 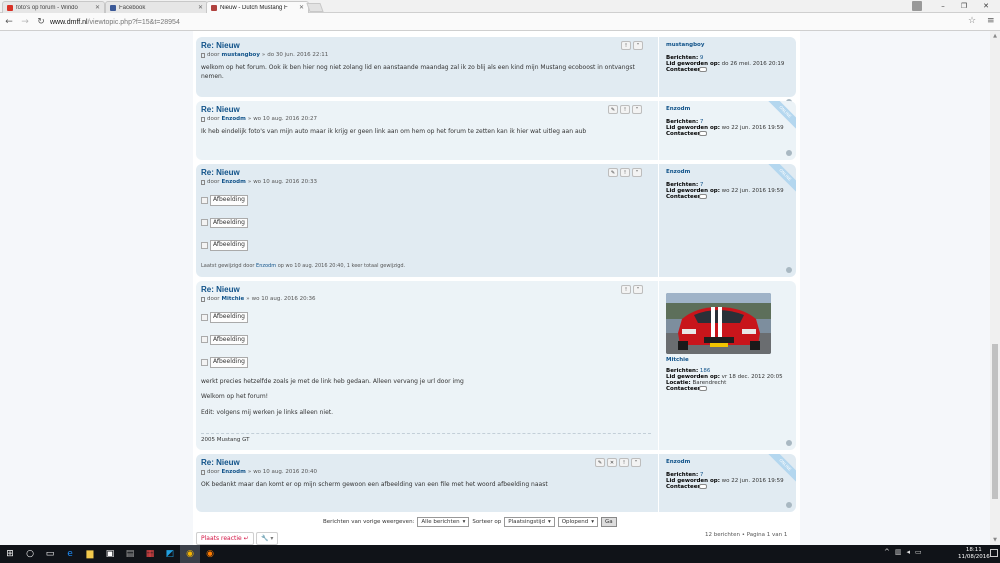 I want to click on order-select: Oplopend ▾, so click(x=578, y=522).